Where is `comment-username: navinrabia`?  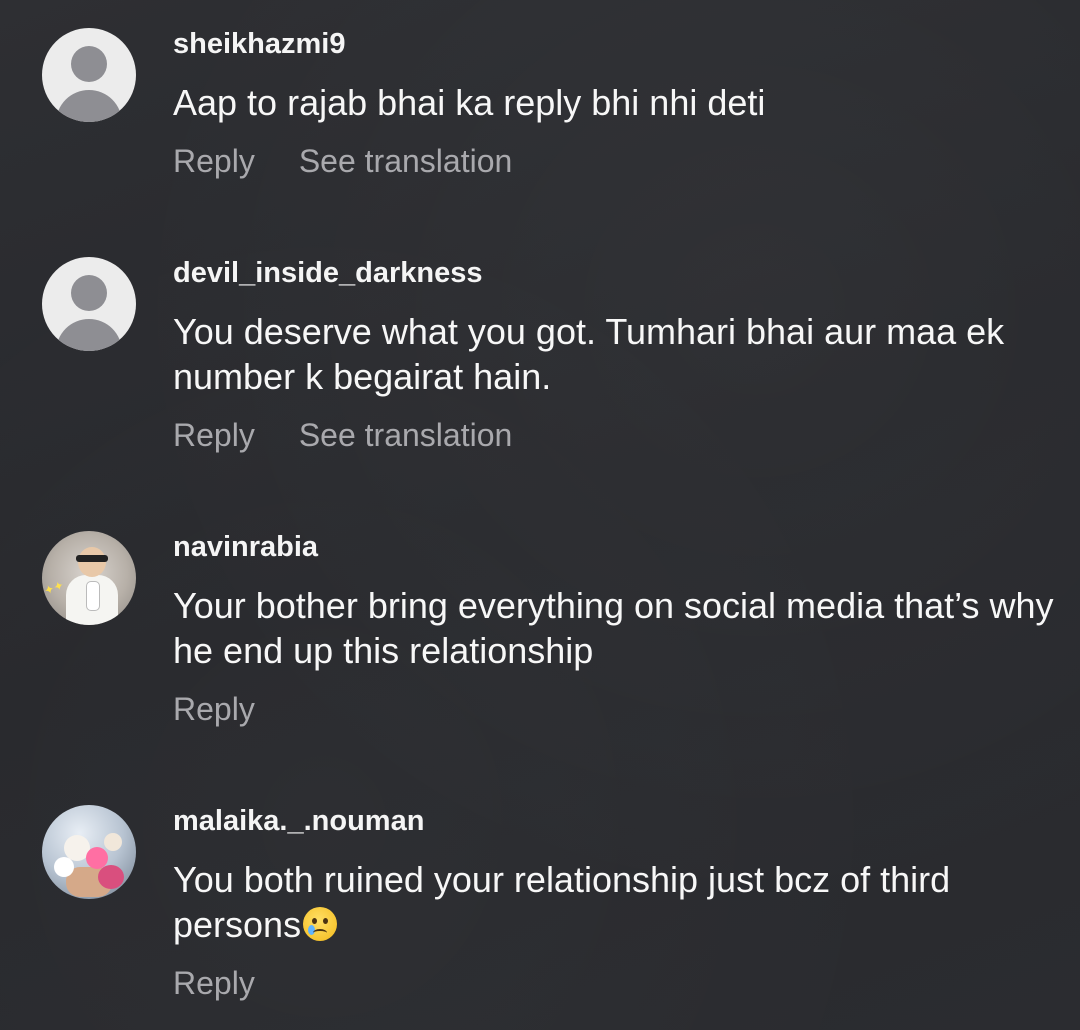 comment-username: navinrabia is located at coordinates (245, 547).